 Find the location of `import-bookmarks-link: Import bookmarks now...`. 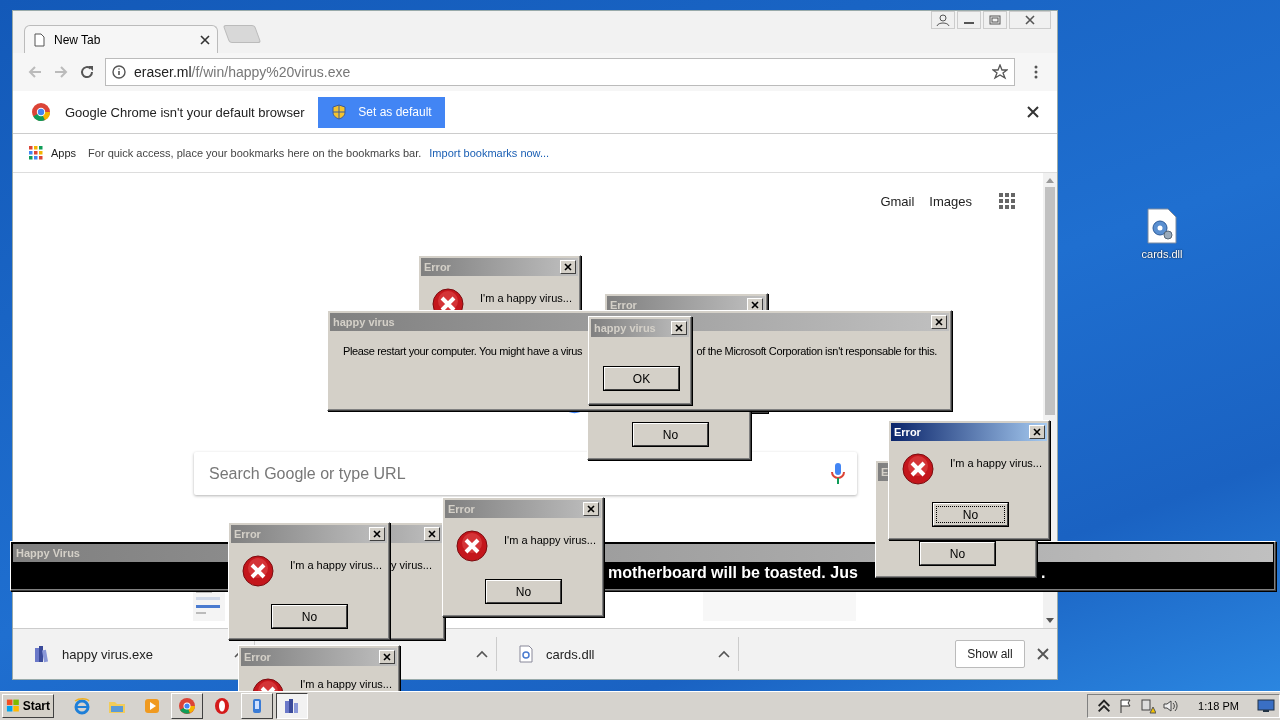

import-bookmarks-link: Import bookmarks now... is located at coordinates (489, 153).